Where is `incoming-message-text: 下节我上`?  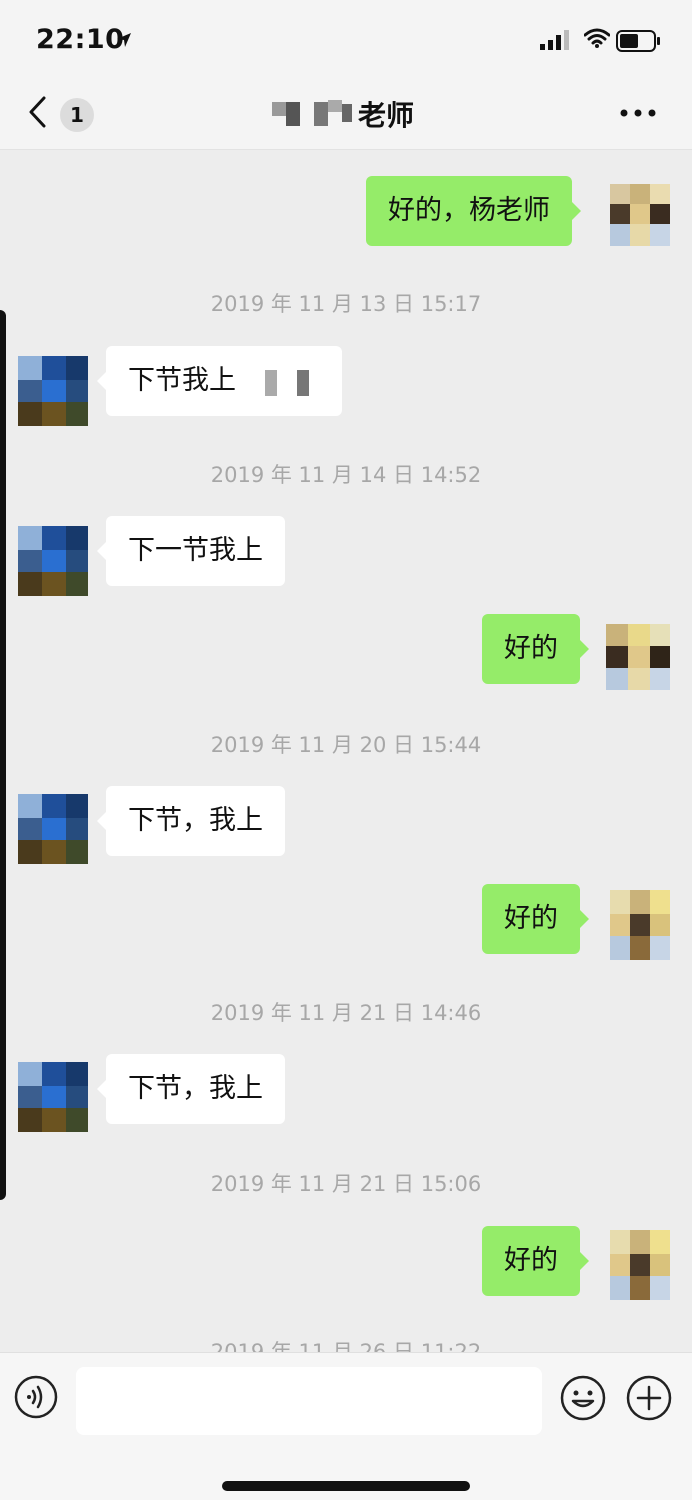
incoming-message-text: 下节我上 is located at coordinates (182, 380).